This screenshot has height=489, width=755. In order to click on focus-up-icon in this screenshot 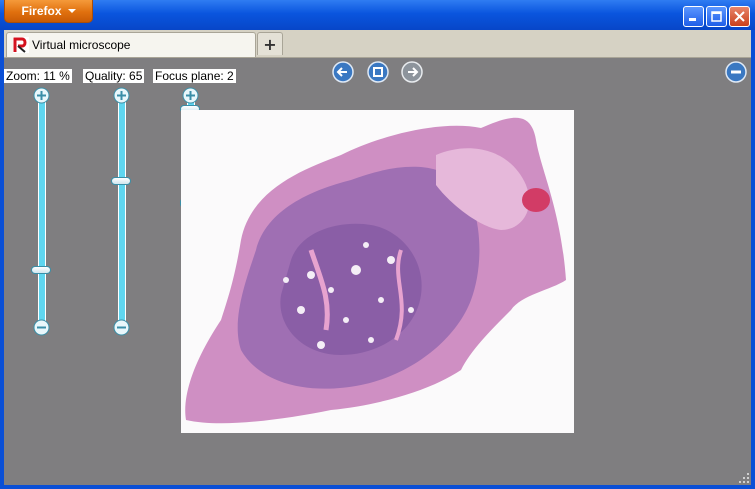, I will do `click(190, 95)`.